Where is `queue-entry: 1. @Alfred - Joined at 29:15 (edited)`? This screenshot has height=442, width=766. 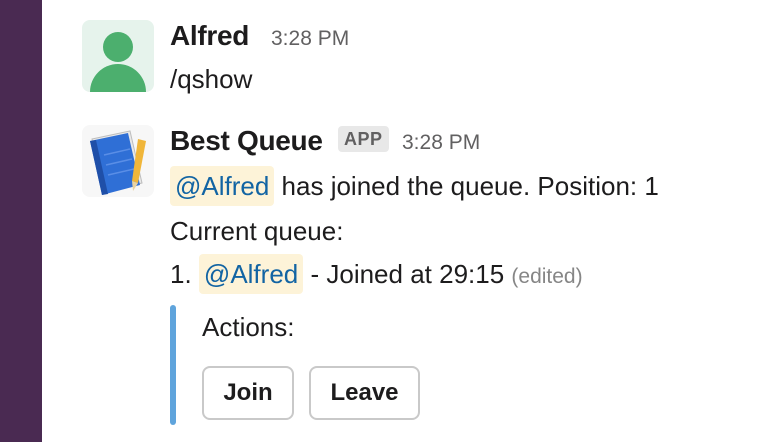
queue-entry: 1. @Alfred - Joined at 29:15 (edited) is located at coordinates (376, 274).